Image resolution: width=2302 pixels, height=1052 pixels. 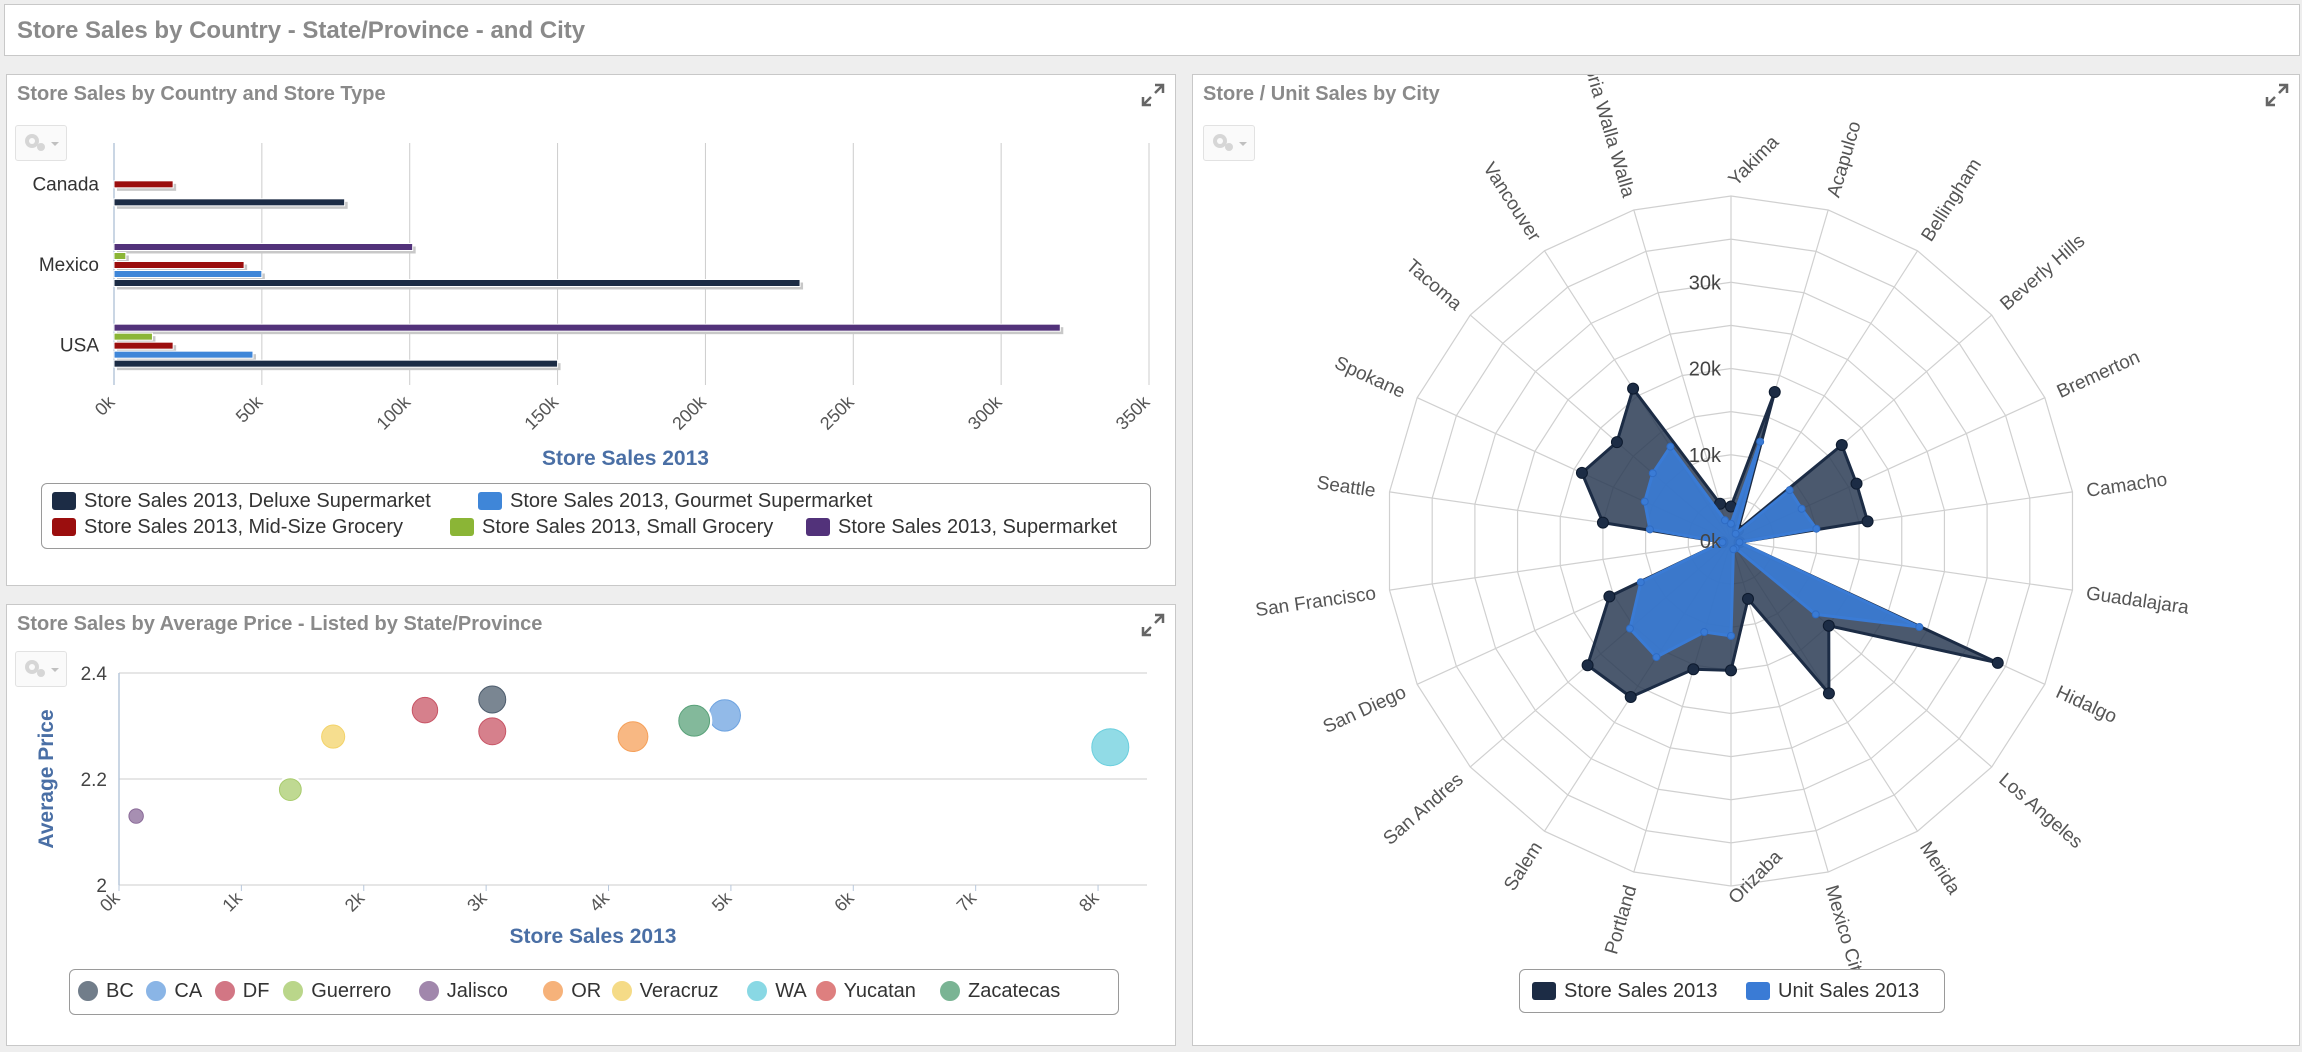 What do you see at coordinates (600, 901) in the screenshot?
I see `x-tick-label: 4k` at bounding box center [600, 901].